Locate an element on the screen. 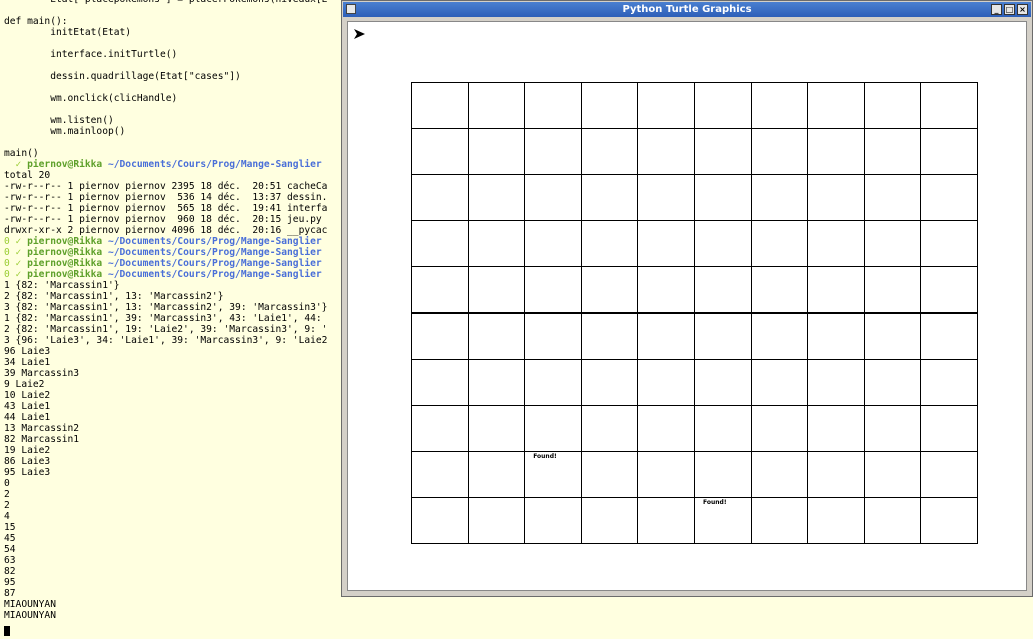 This screenshot has width=1033, height=639. close-button: × is located at coordinates (1022, 9).